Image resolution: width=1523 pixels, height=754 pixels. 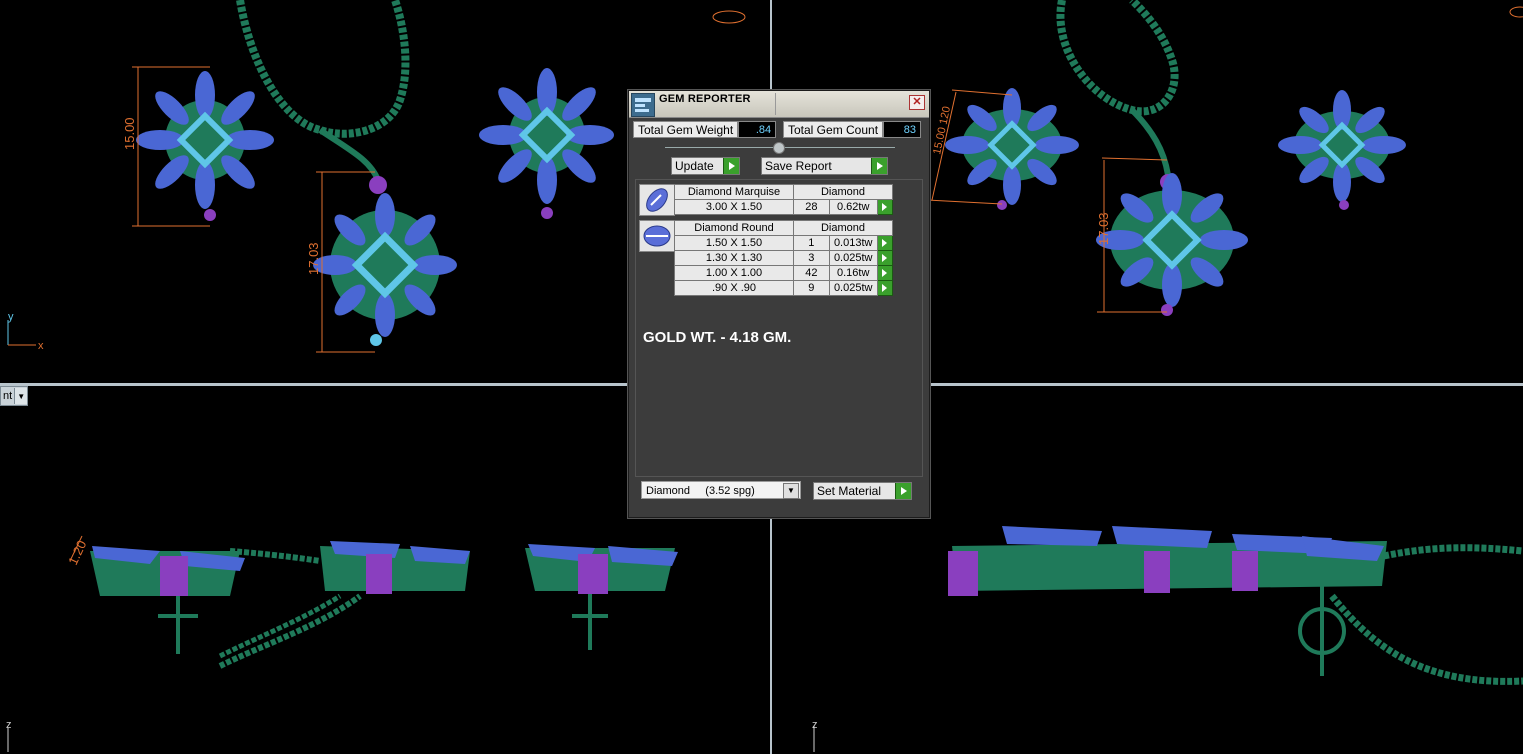 What do you see at coordinates (657, 236) in the screenshot?
I see `round-gem-icon` at bounding box center [657, 236].